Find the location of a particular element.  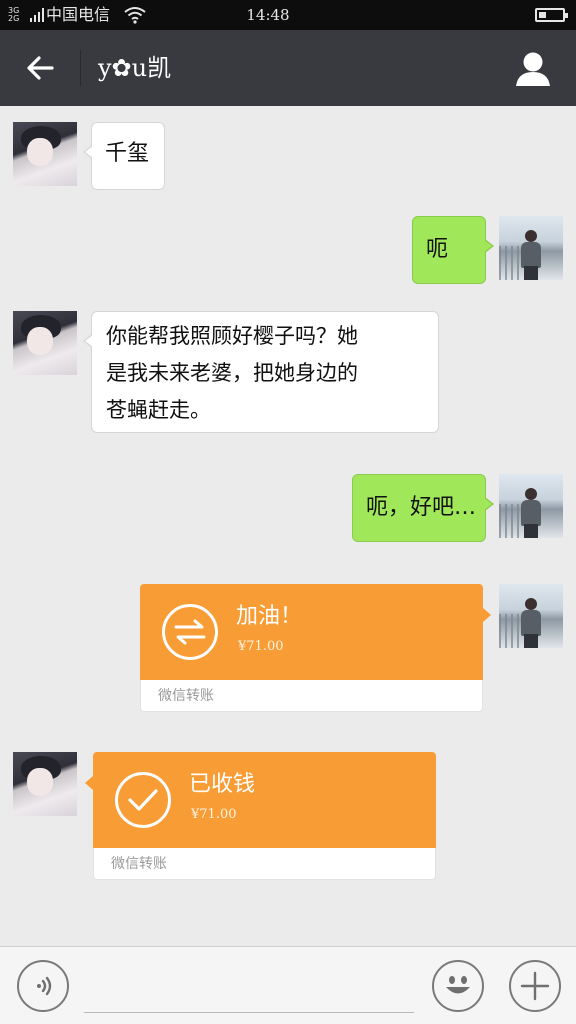

message-bubble-outgoing: 呃 is located at coordinates (453, 250).